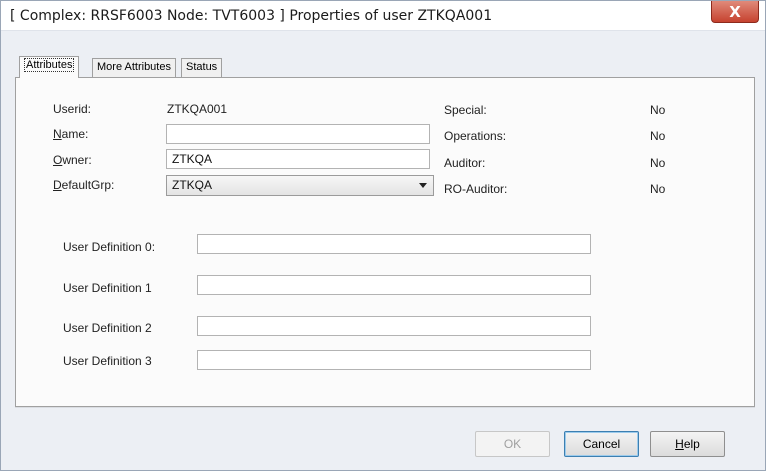  I want to click on flag-ro-auditor-label: RO-Auditor:, so click(476, 189).